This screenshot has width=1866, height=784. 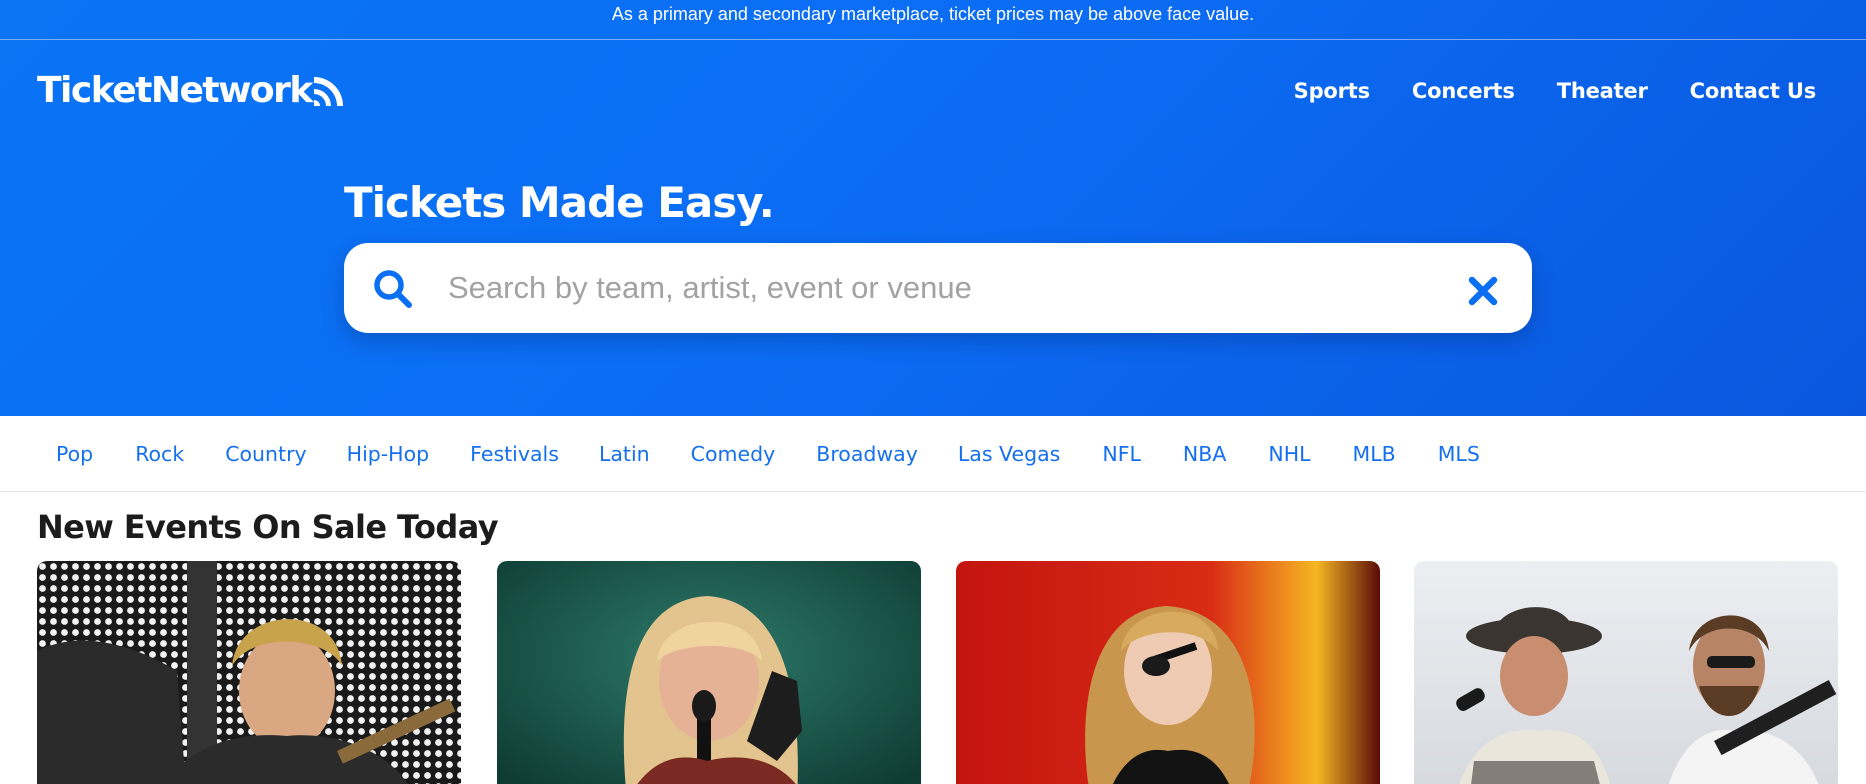 What do you see at coordinates (268, 527) in the screenshot?
I see `section-title: New Events On Sale Today` at bounding box center [268, 527].